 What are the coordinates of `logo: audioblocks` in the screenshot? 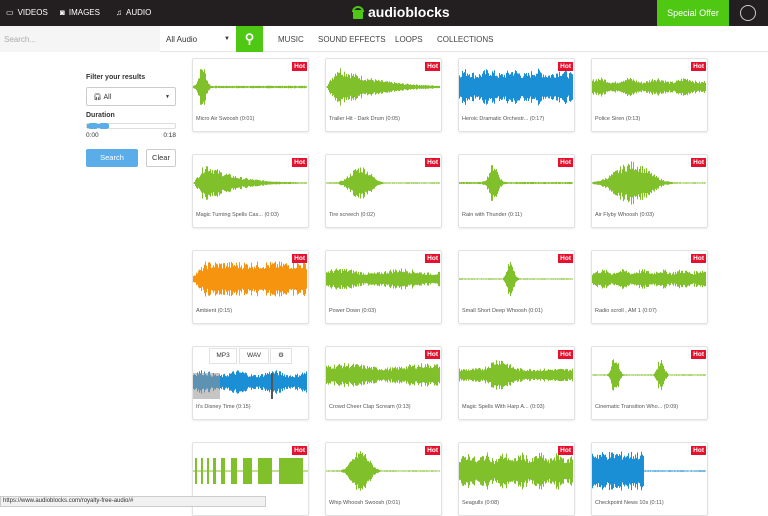 It's located at (401, 12).